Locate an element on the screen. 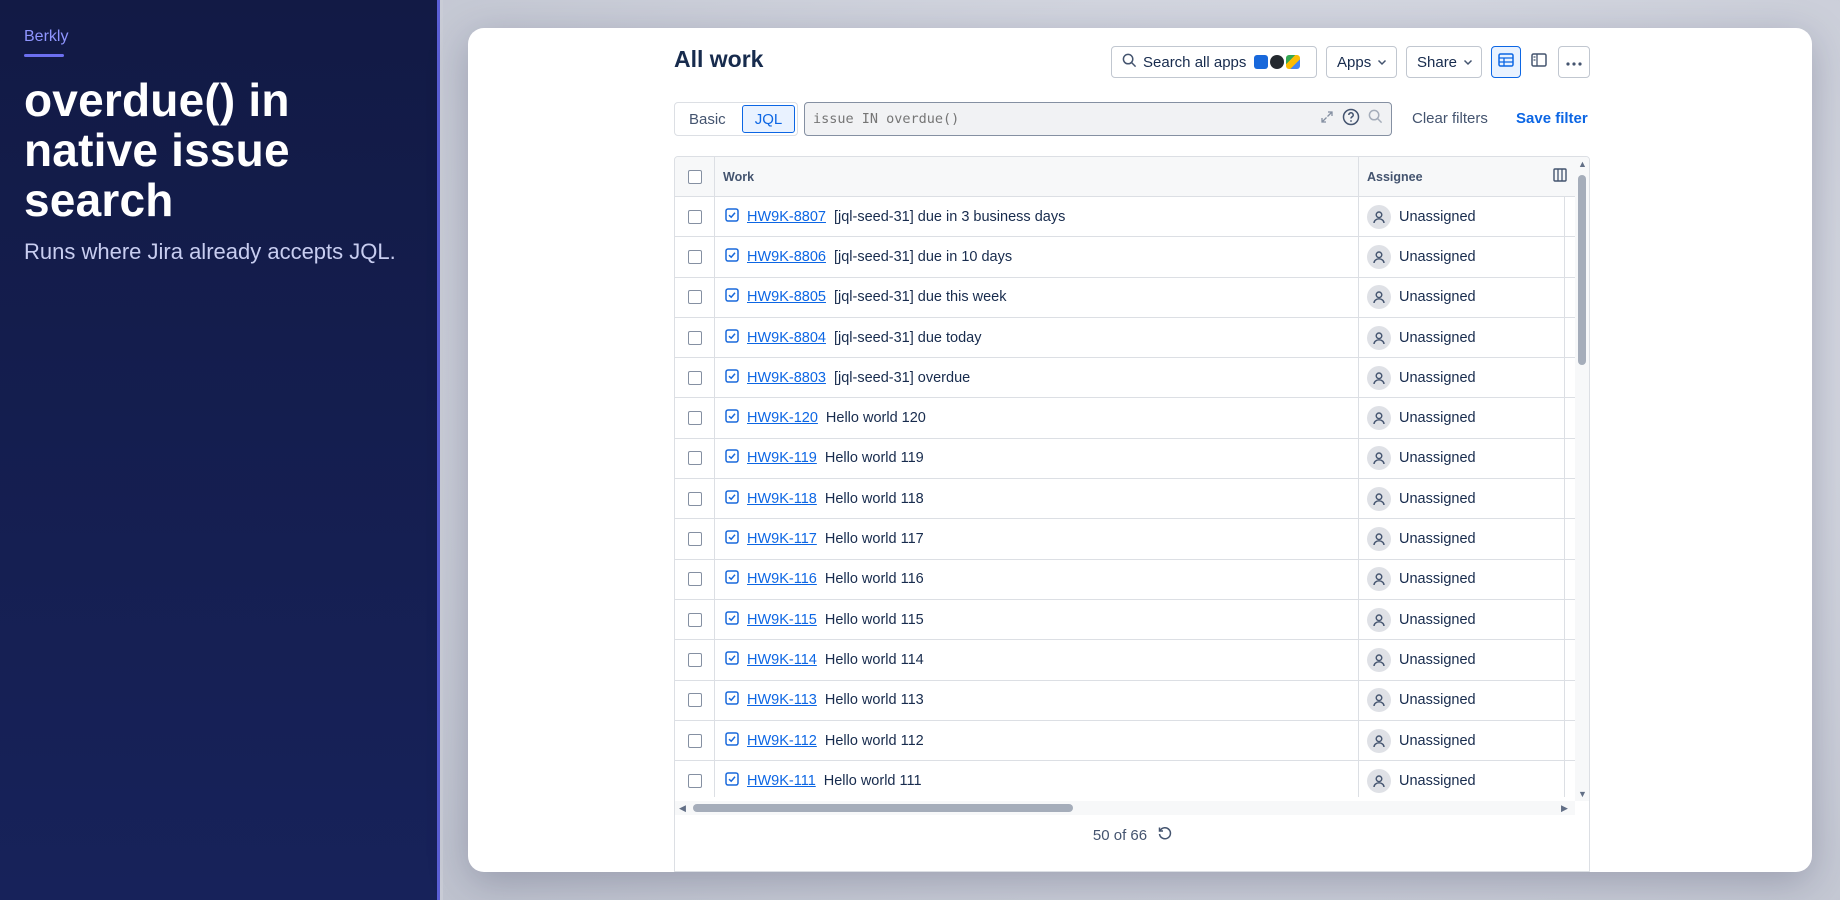  share-button: Share is located at coordinates (1444, 62).